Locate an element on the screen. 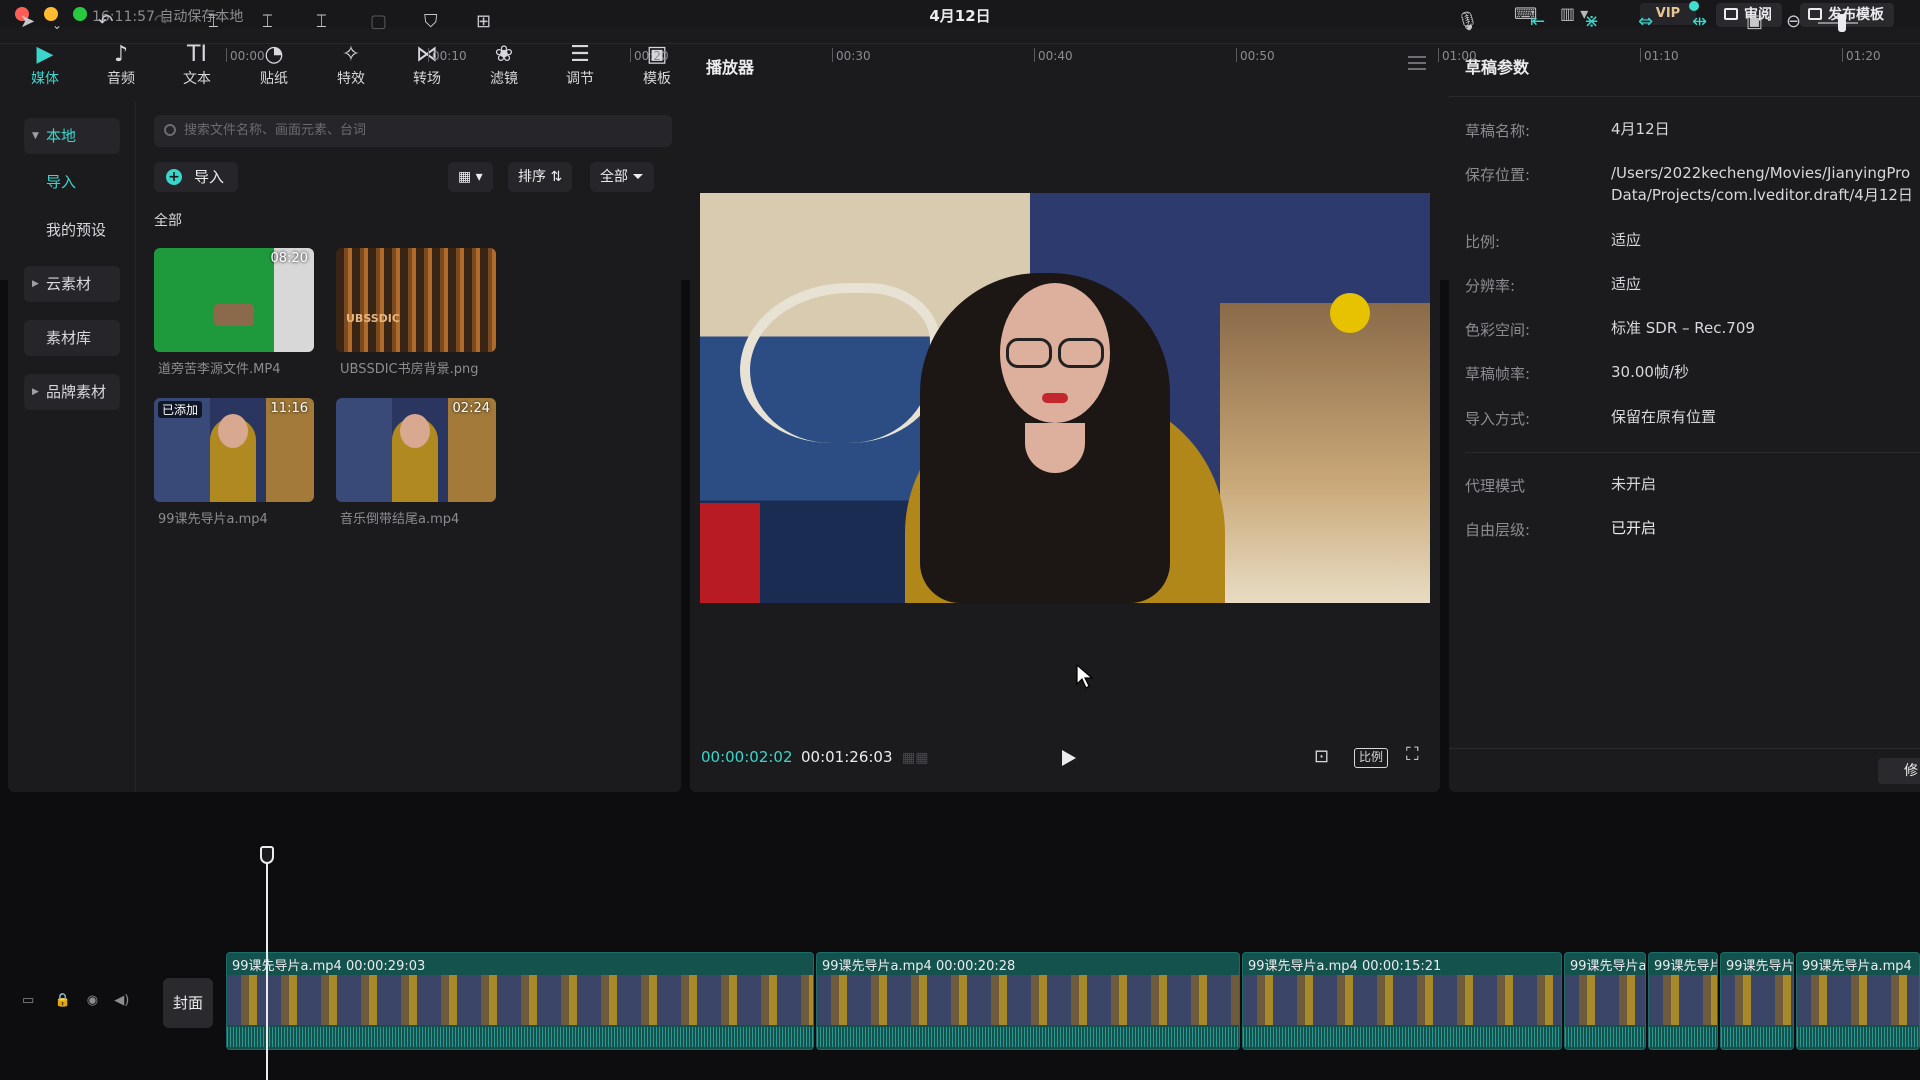  auto-snap-icon: ⋇ is located at coordinates (1591, 22).